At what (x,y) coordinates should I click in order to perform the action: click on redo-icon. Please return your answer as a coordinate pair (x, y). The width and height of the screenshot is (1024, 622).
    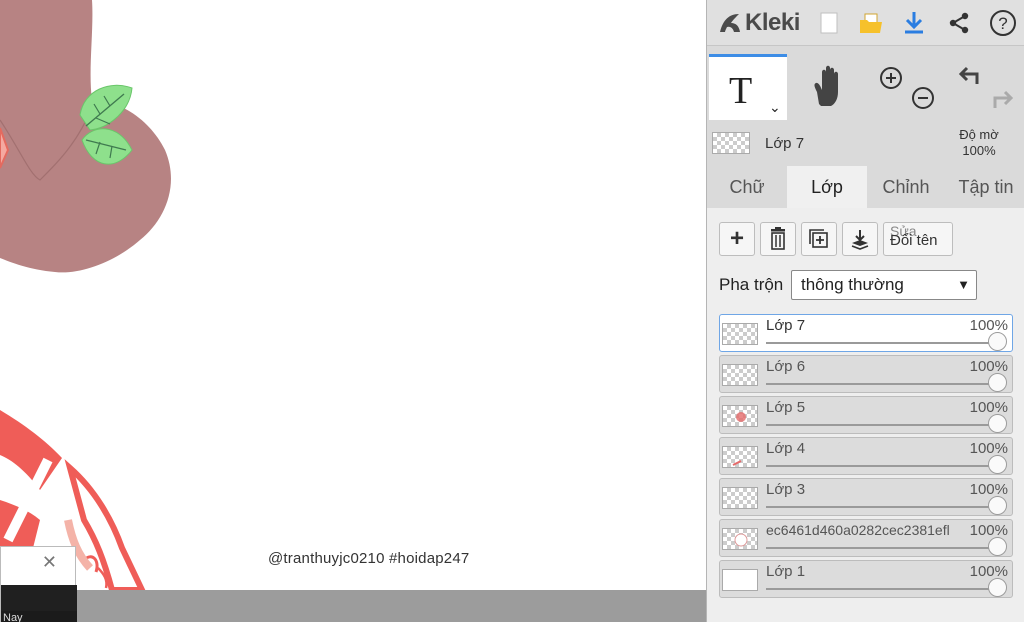
    Looking at the image, I should click on (1003, 99).